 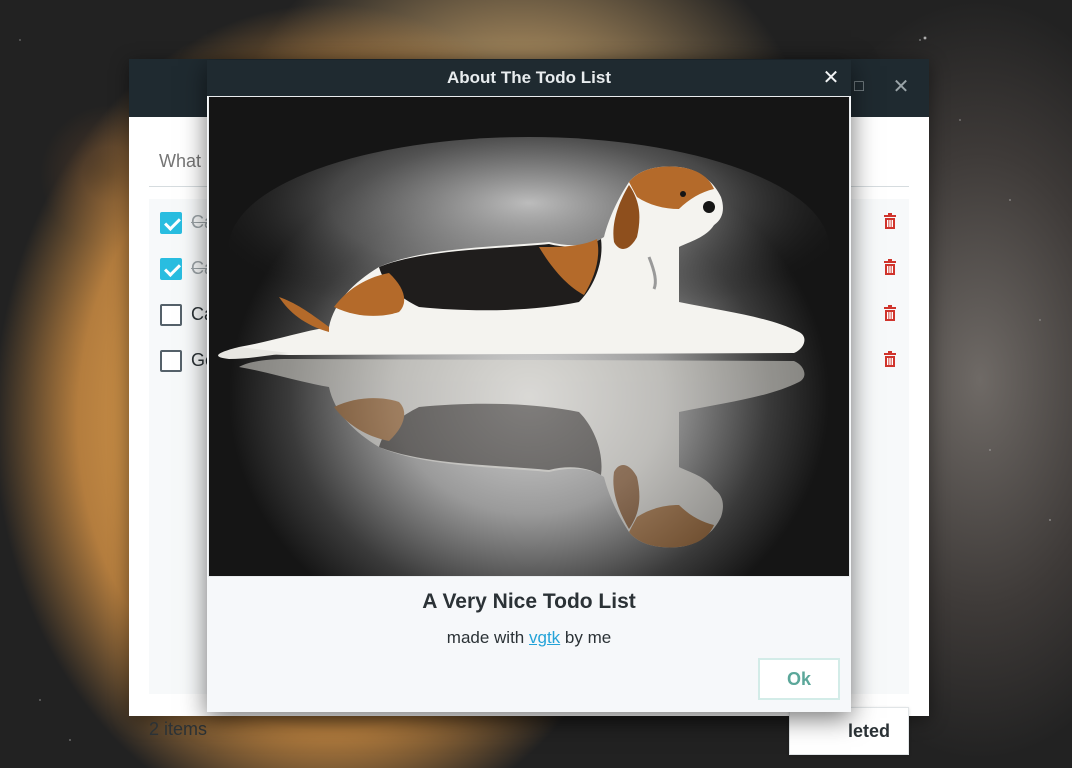 I want to click on dialog-subtitle: made with vgtk by me, so click(x=529, y=638).